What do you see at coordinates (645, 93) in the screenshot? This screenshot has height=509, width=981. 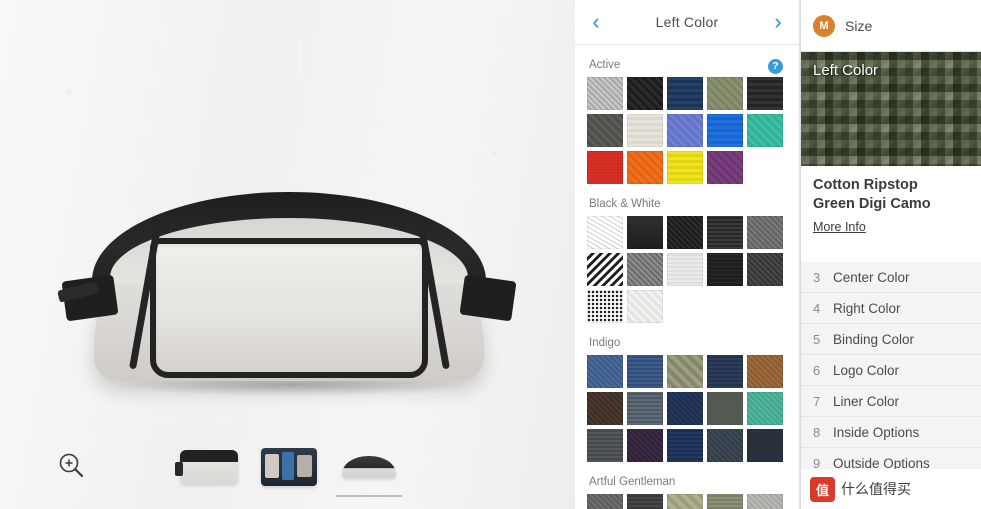 I see `swatch-active-black-ripstop` at bounding box center [645, 93].